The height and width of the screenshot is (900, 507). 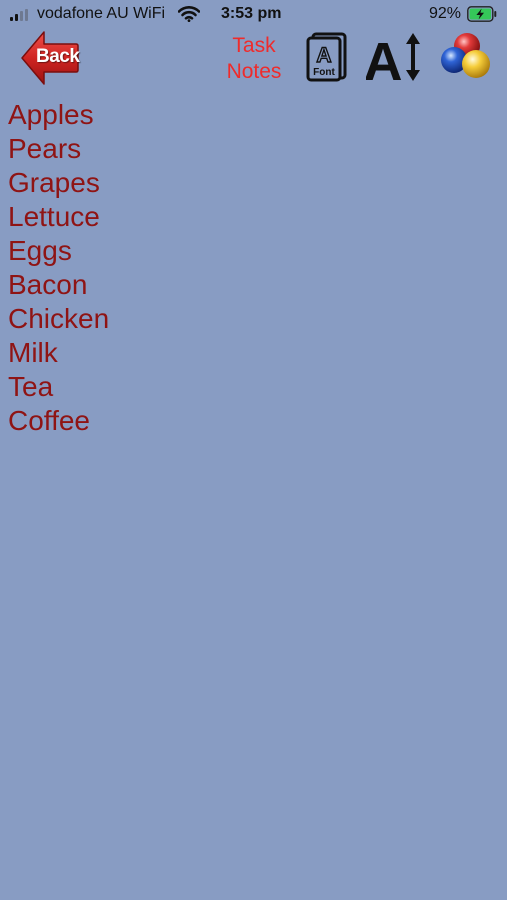 I want to click on back-label: Back, so click(x=58, y=56).